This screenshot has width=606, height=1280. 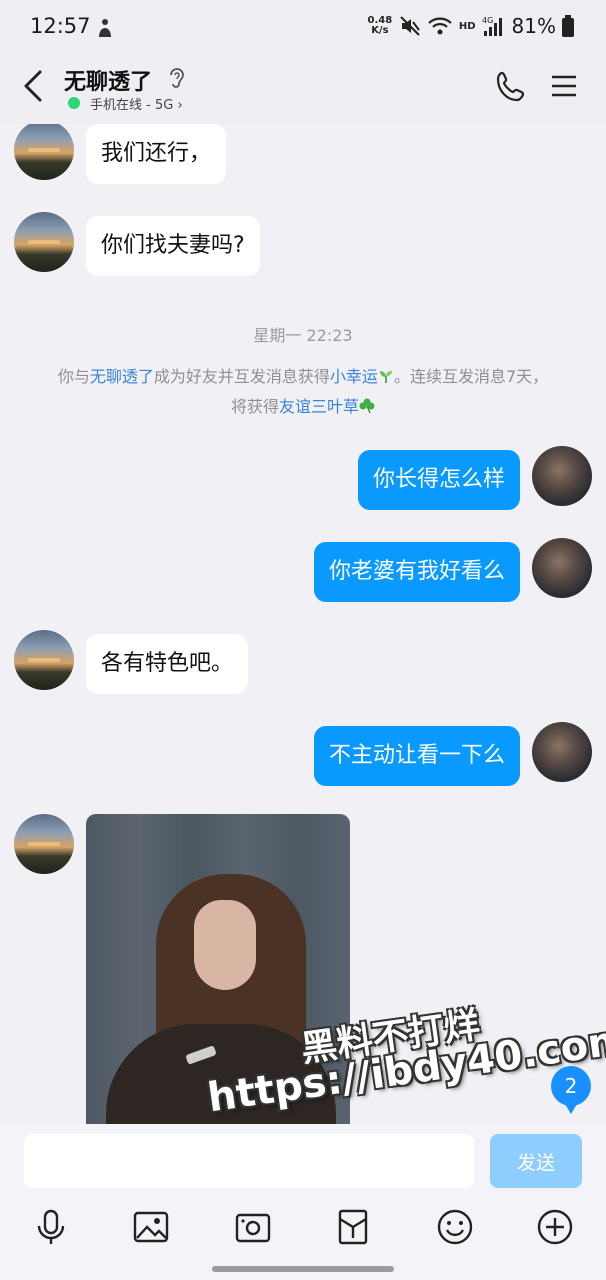 I want to click on wifi-icon, so click(x=440, y=26).